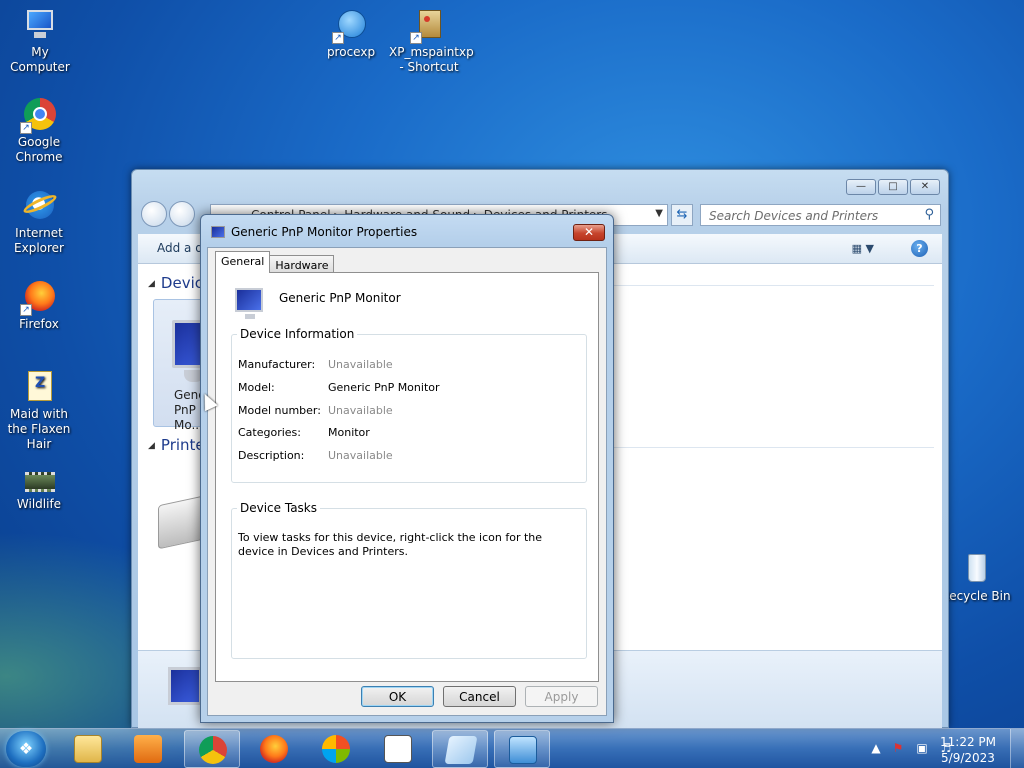 The image size is (1024, 768). I want to click on maximize-button: □, so click(893, 187).